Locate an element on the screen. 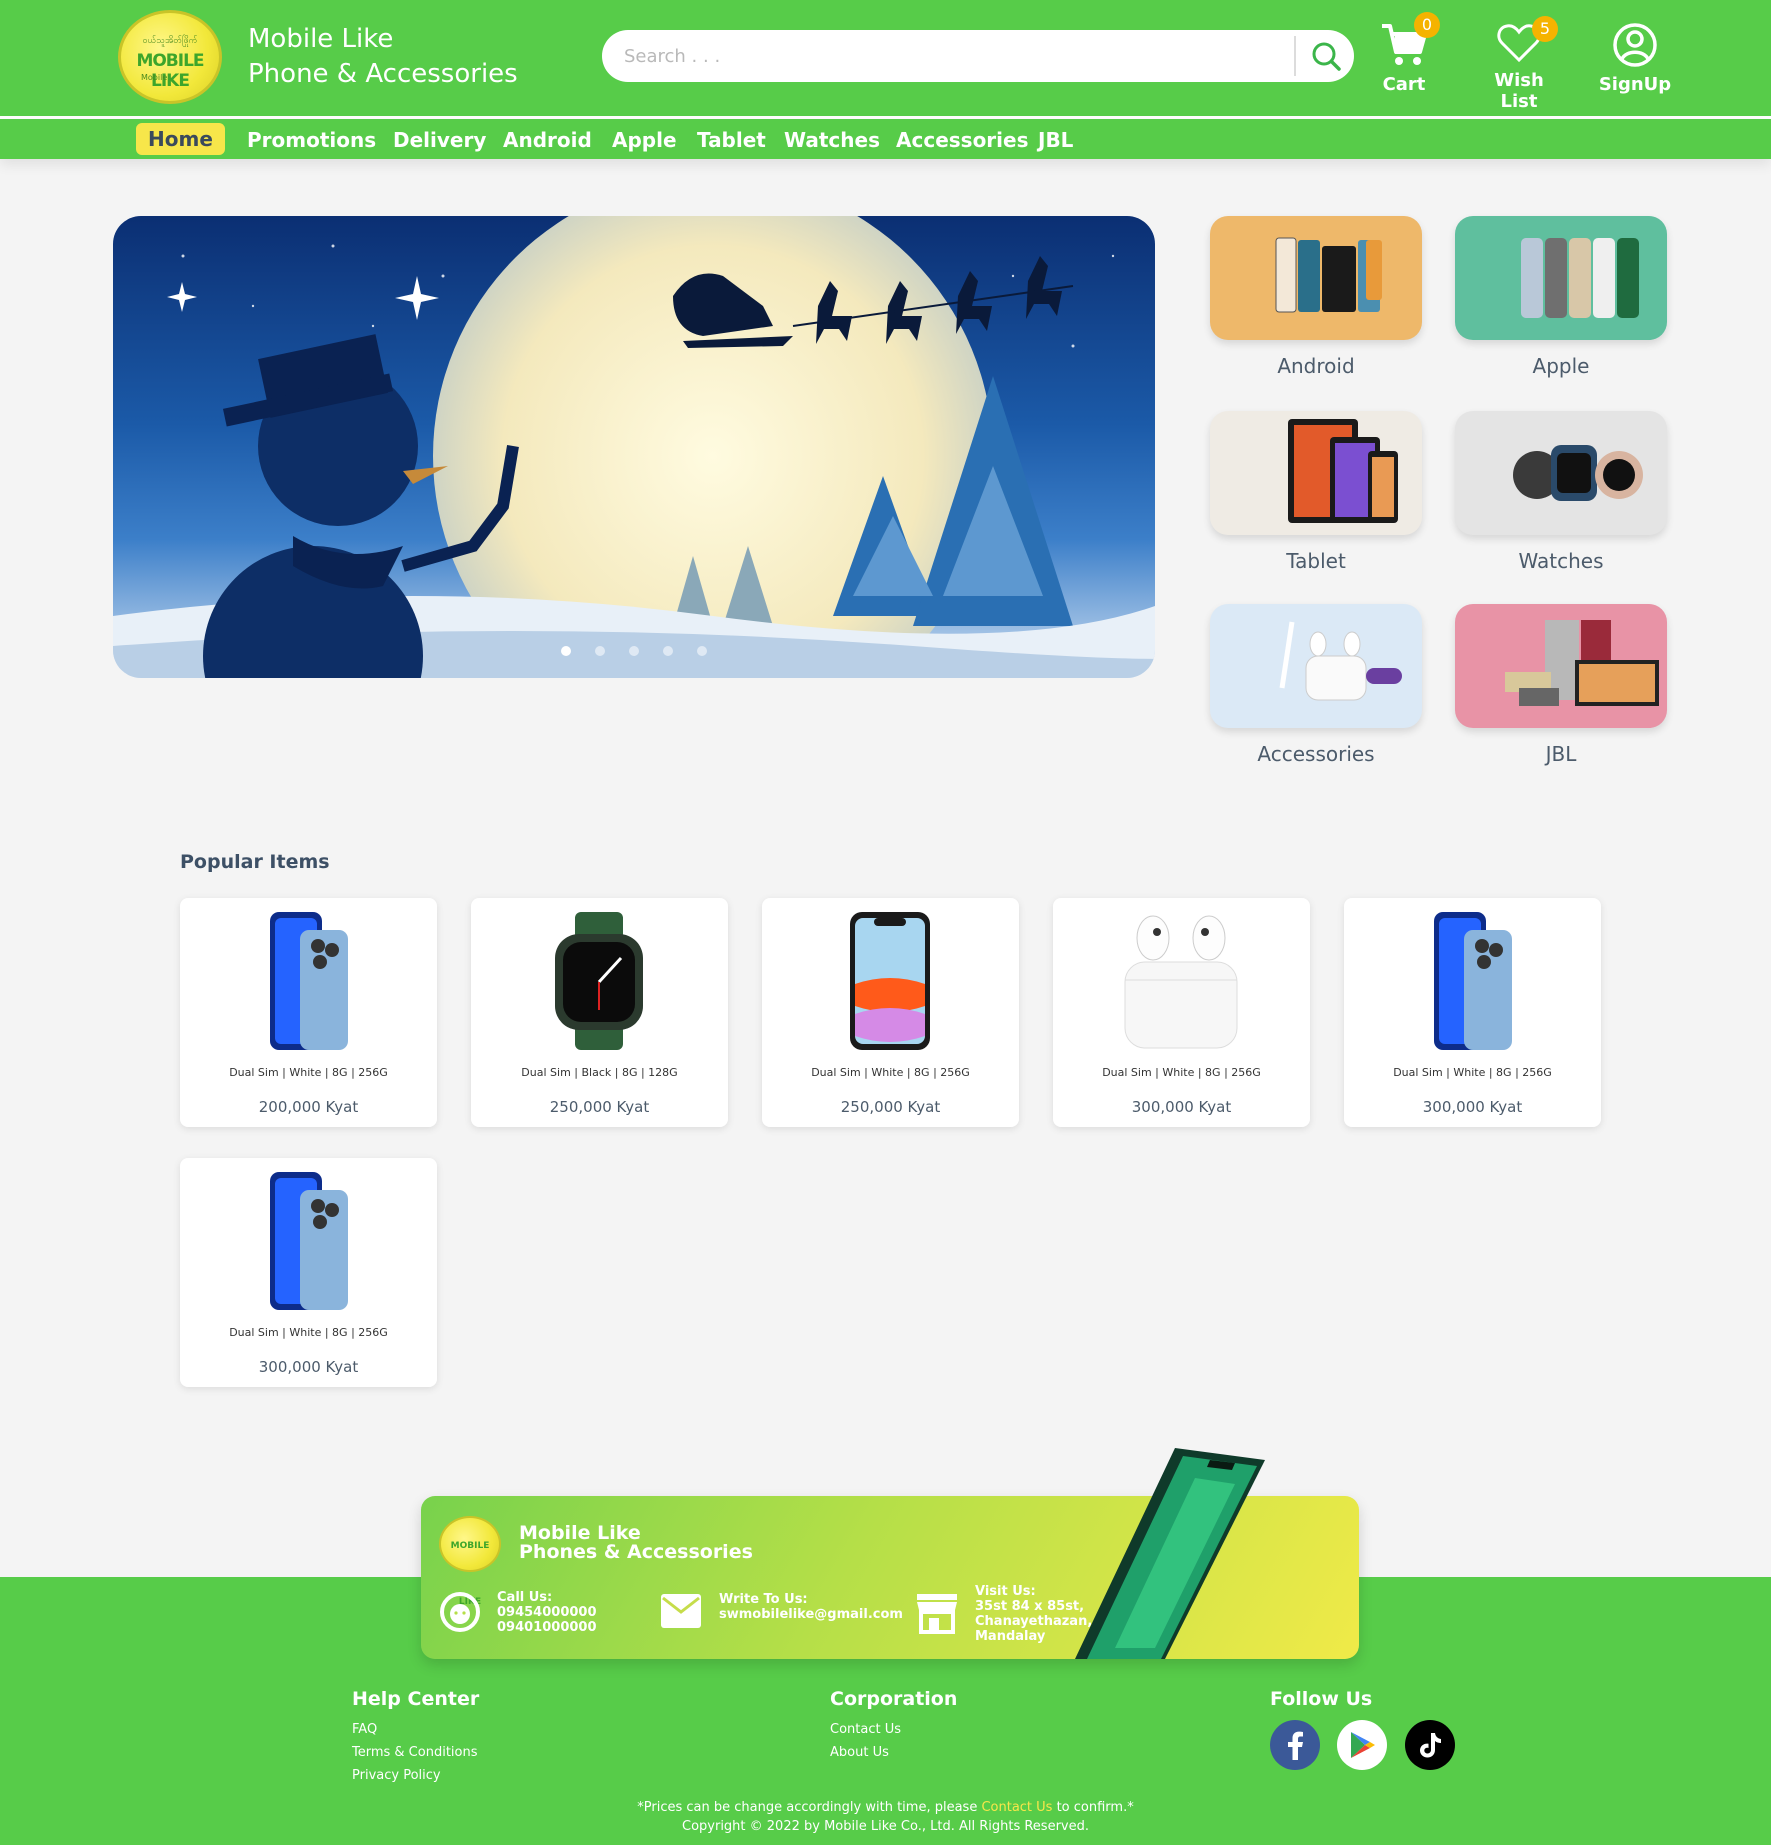 This screenshot has height=1845, width=1771. search-bar is located at coordinates (978, 56).